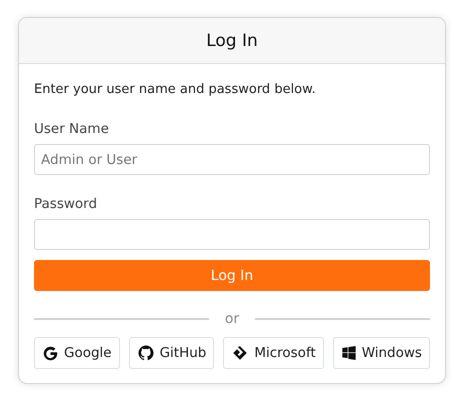  Describe the element at coordinates (232, 234) in the screenshot. I see `input-field` at that location.